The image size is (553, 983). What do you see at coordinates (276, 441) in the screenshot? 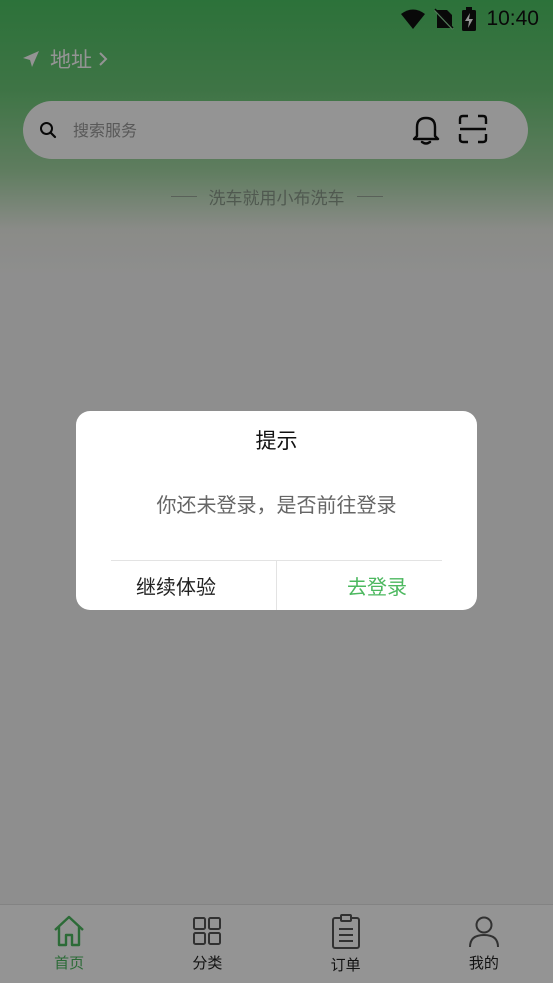
I see `dialog-title: 提示` at bounding box center [276, 441].